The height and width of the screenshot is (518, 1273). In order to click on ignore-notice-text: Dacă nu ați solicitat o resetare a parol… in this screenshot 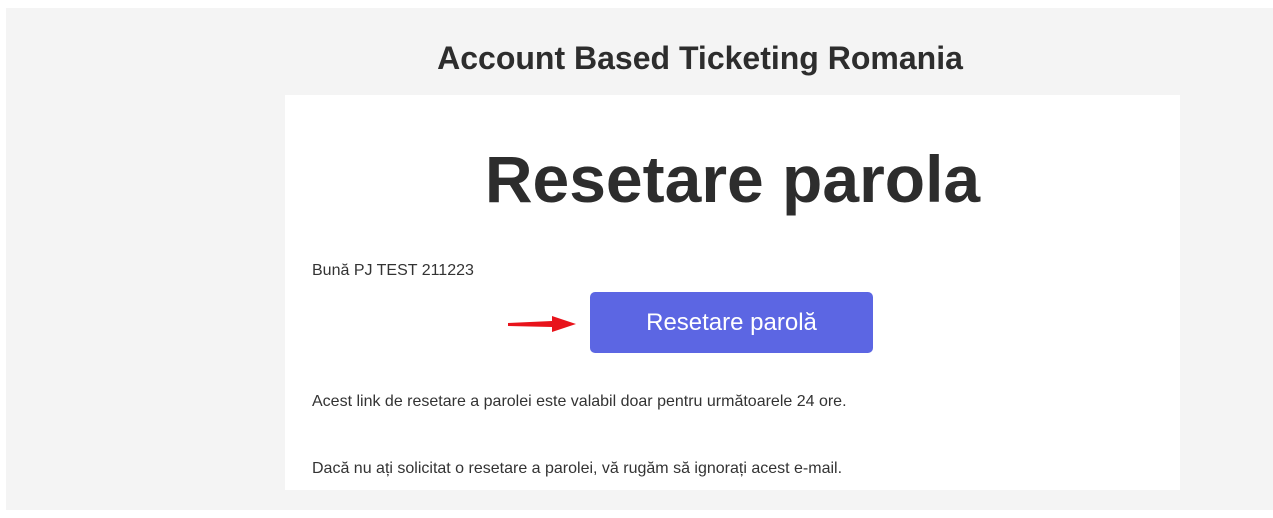, I will do `click(577, 468)`.